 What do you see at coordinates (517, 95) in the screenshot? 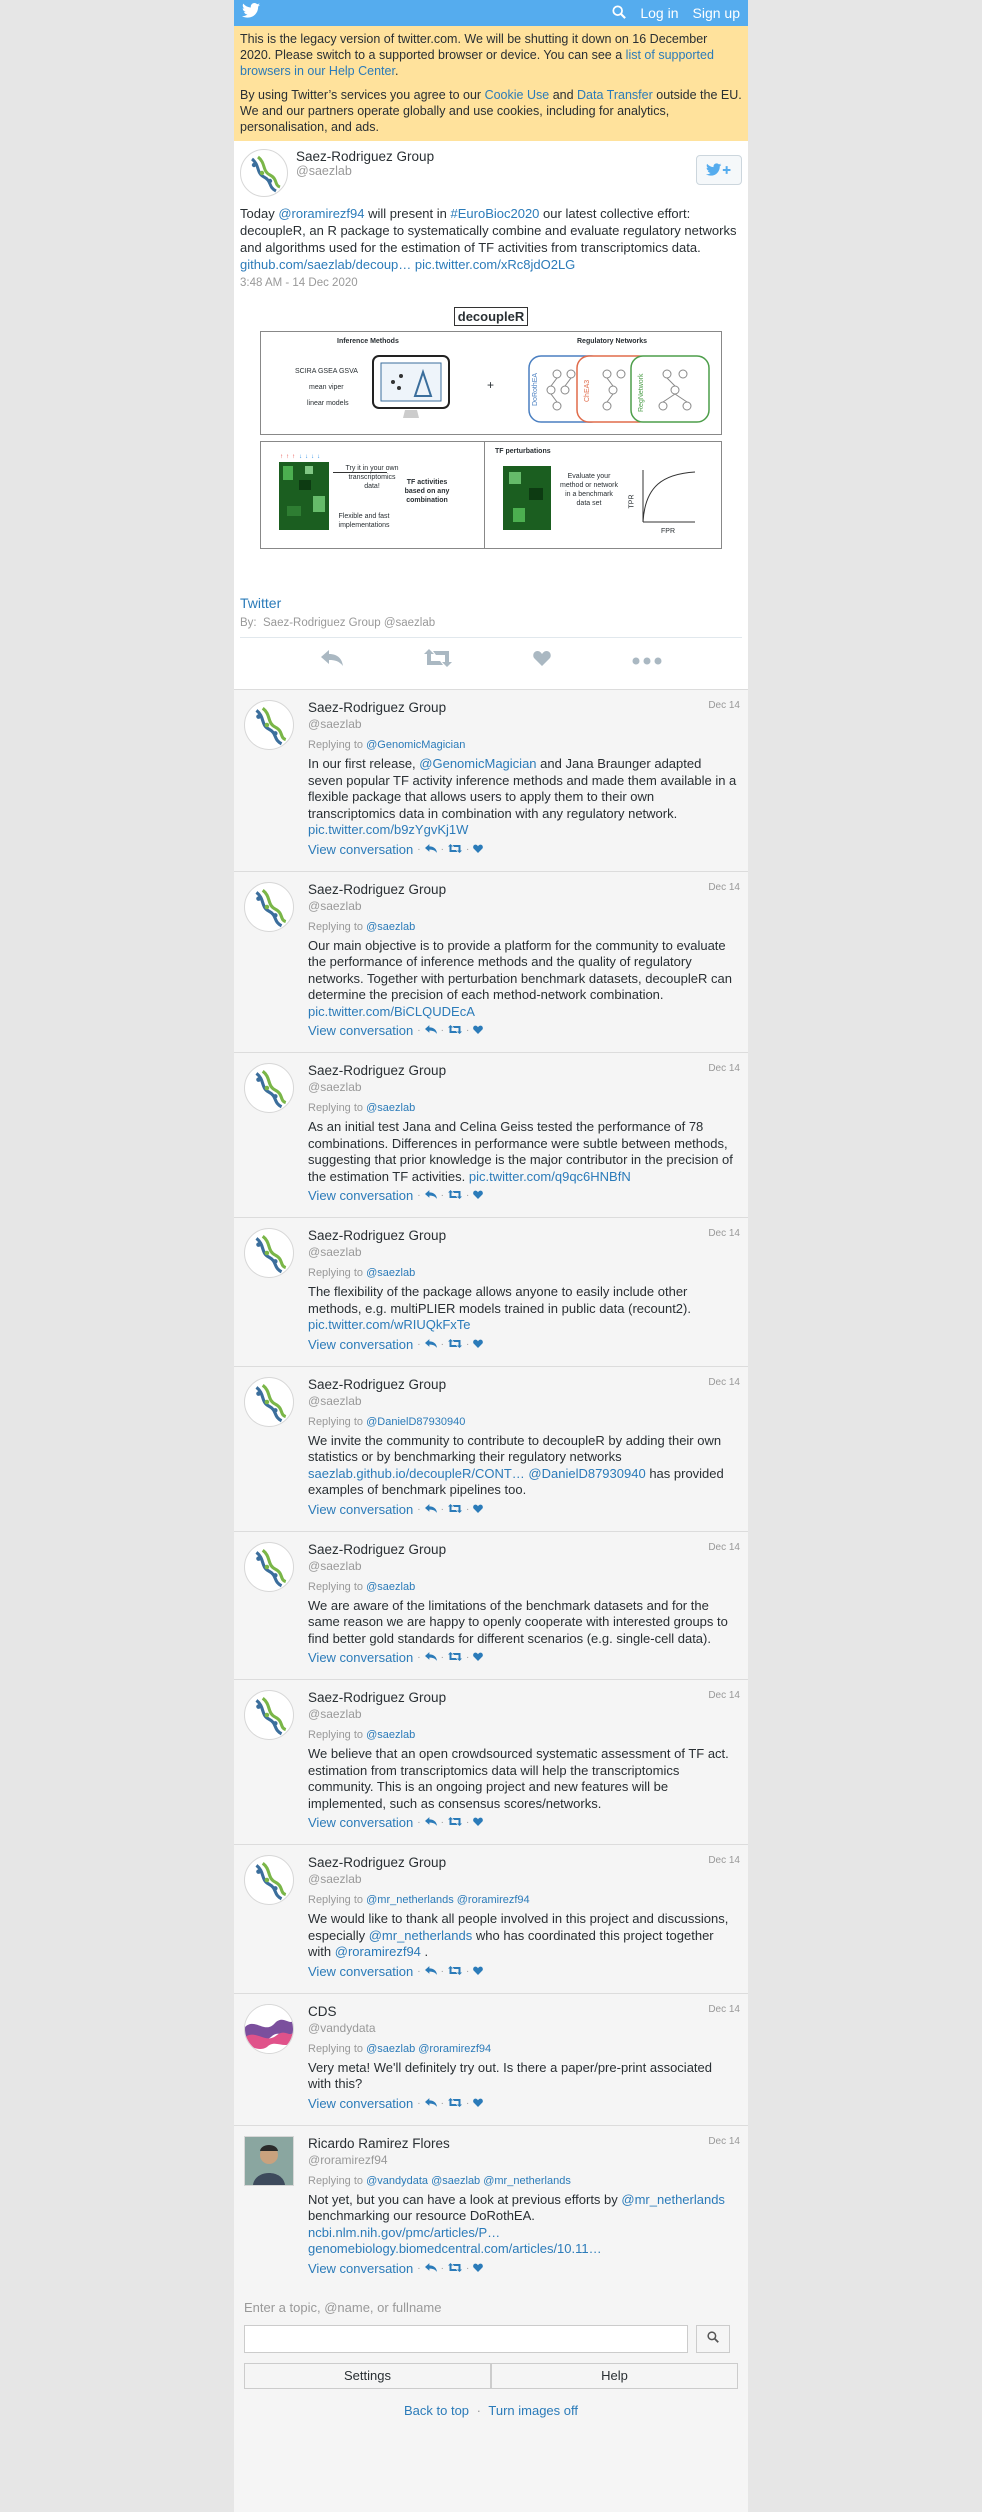
I see `cookie-use-link: Cookie Use` at bounding box center [517, 95].